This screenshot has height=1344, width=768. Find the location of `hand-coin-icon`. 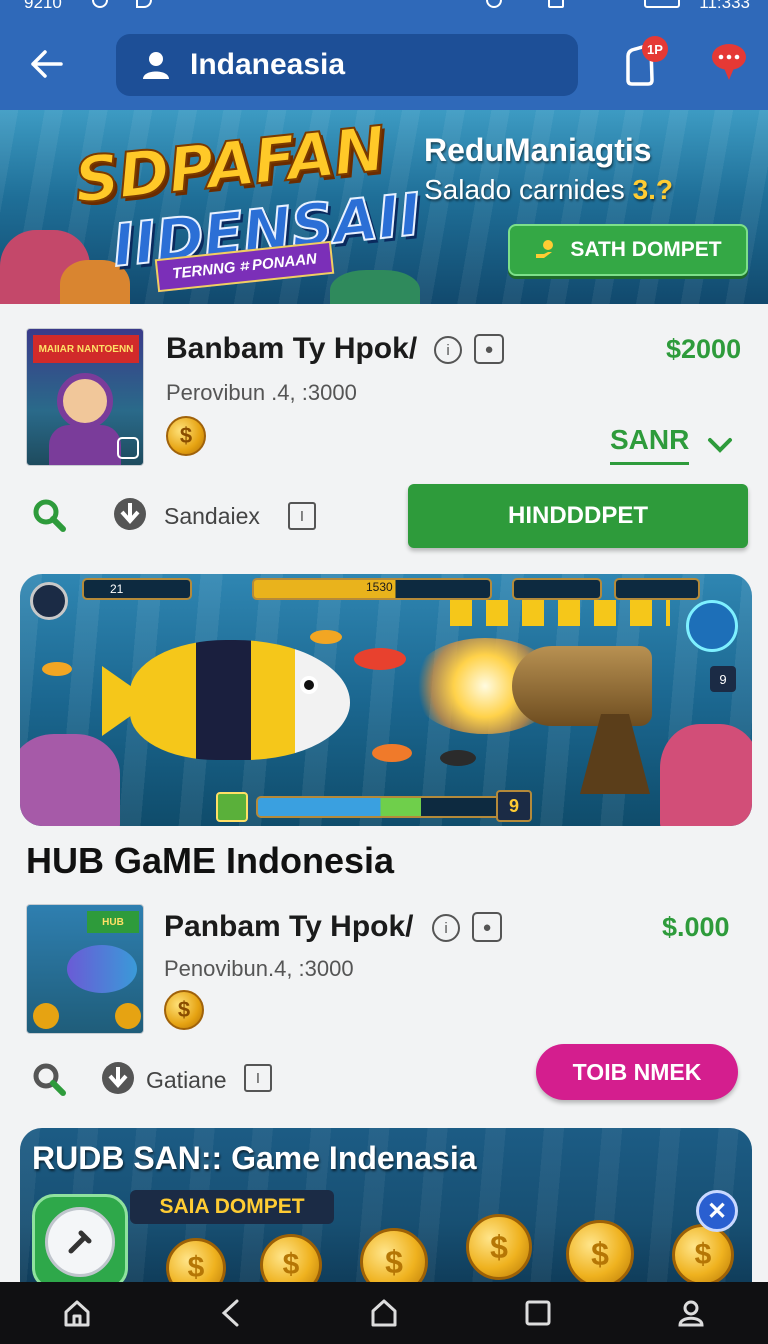

hand-coin-icon is located at coordinates (545, 249).